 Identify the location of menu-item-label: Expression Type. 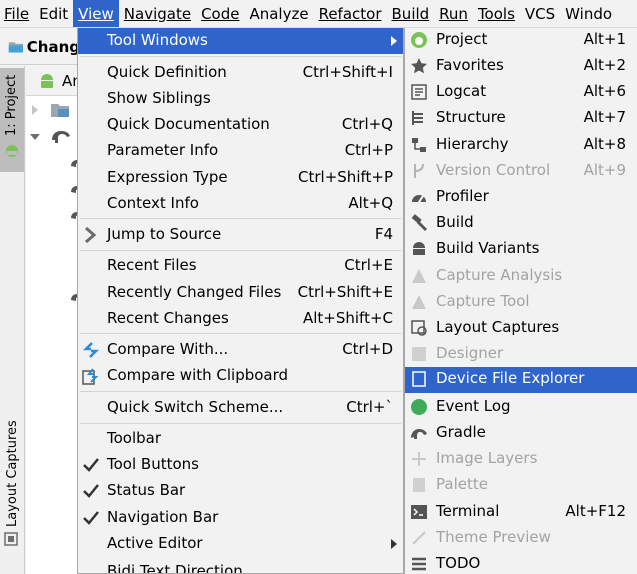
(167, 177).